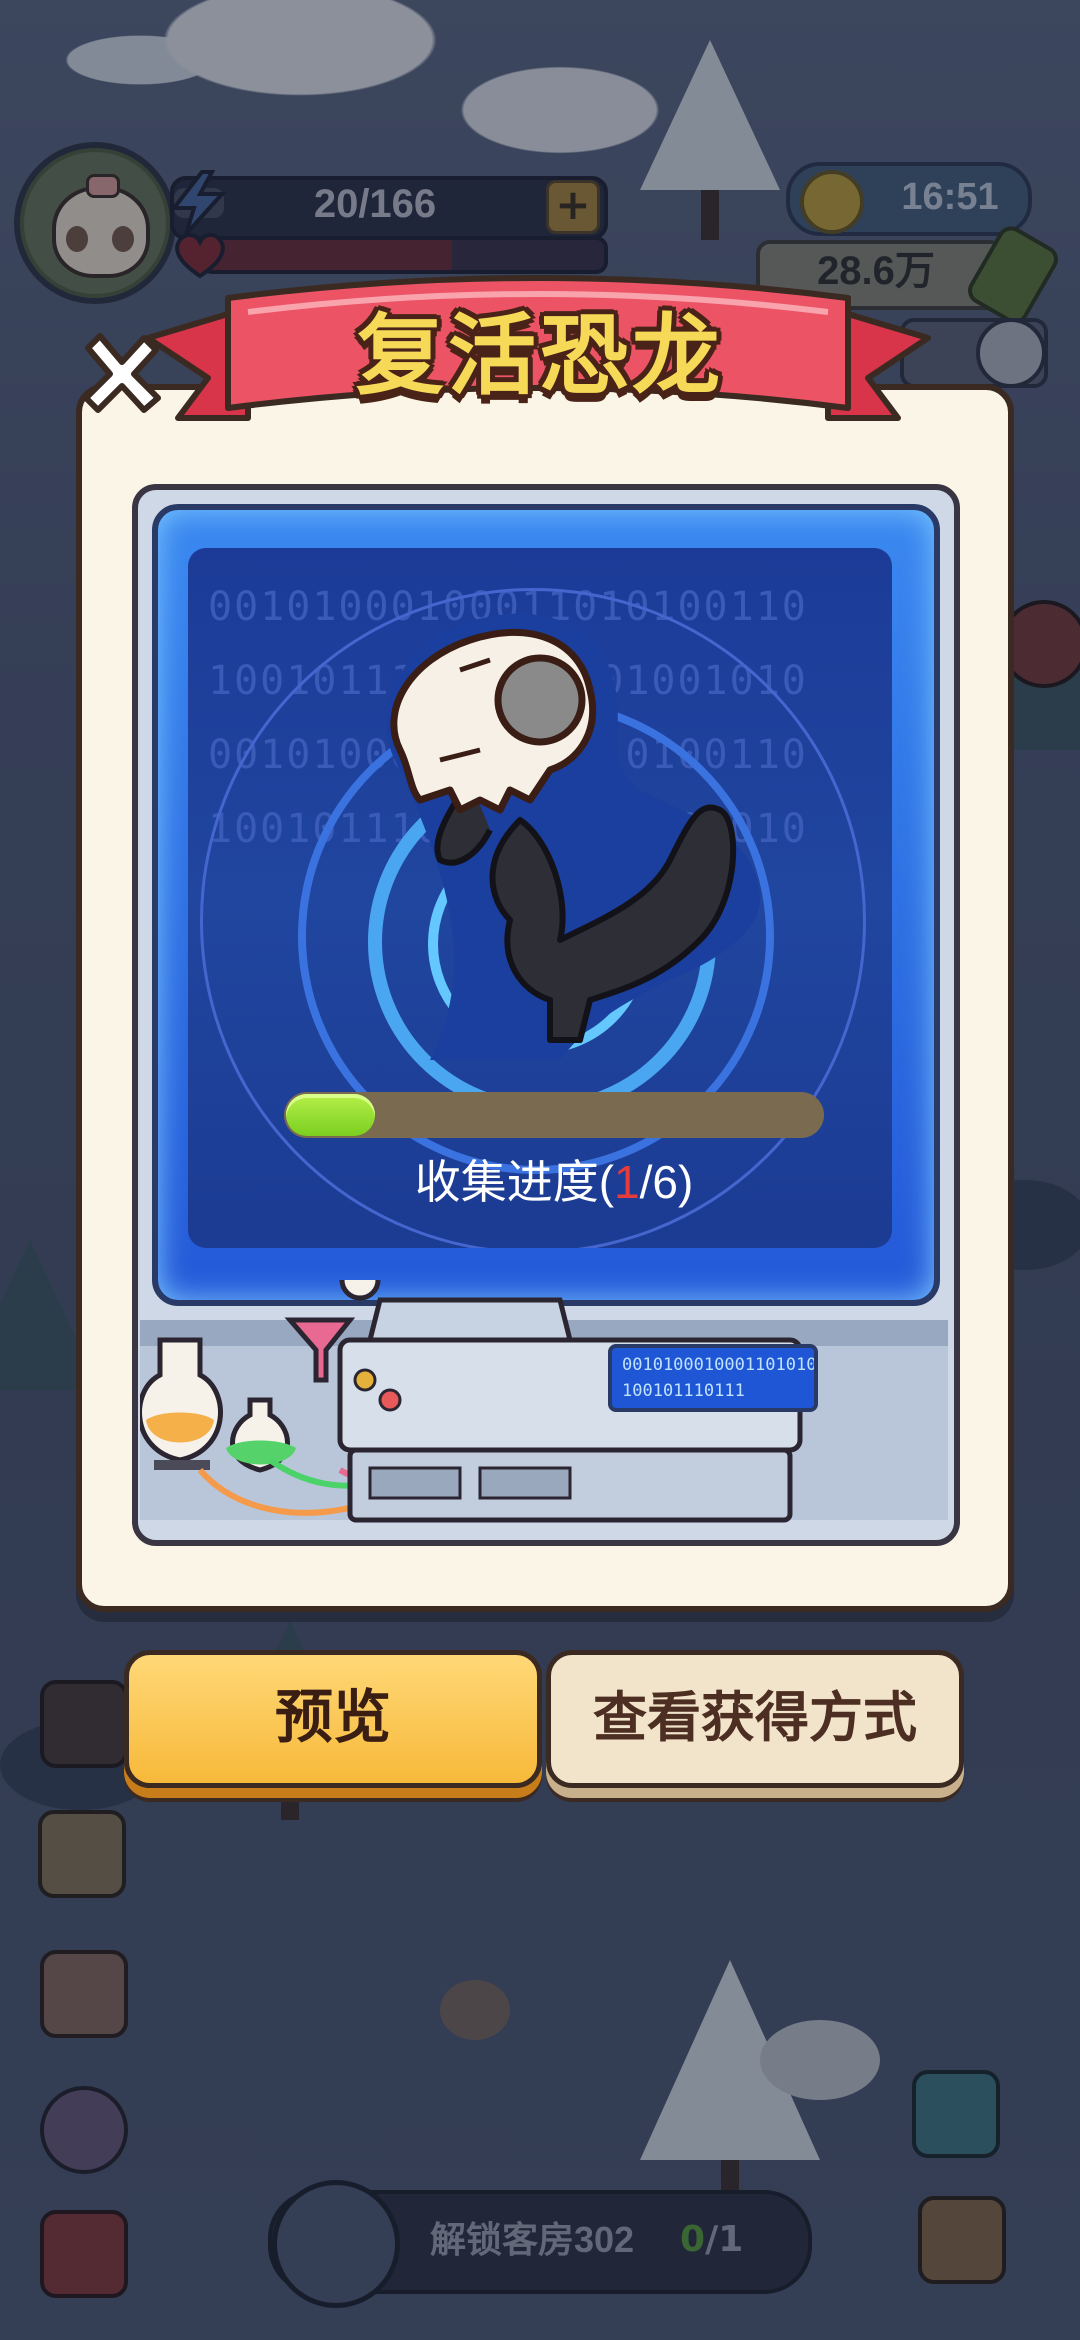  What do you see at coordinates (330, 1115) in the screenshot?
I see `collection-progress-fill` at bounding box center [330, 1115].